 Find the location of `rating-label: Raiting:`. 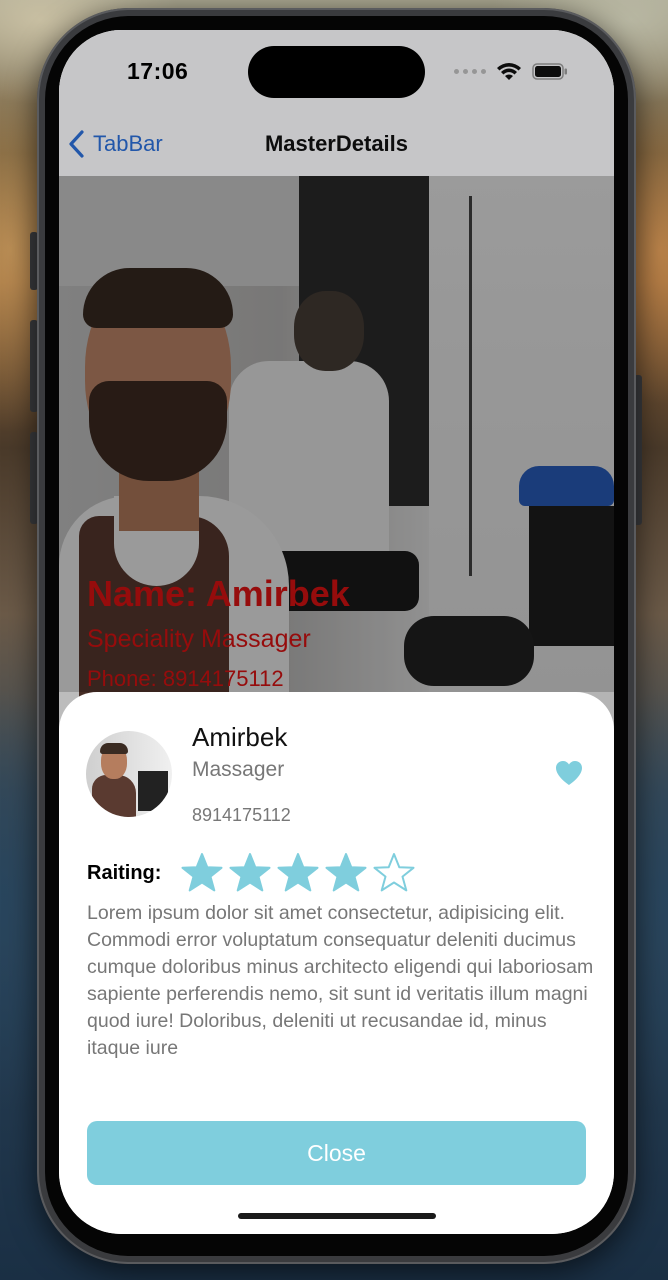

rating-label: Raiting: is located at coordinates (124, 873).